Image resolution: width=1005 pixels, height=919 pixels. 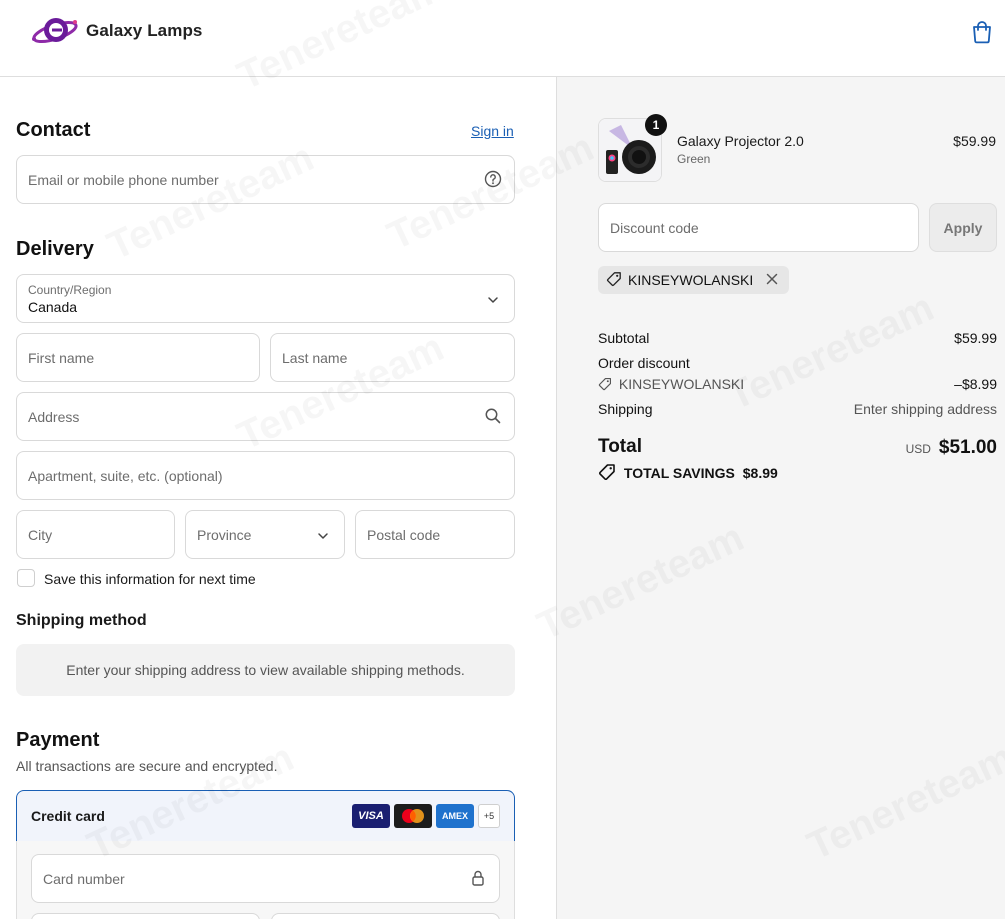 I want to click on sign-in-link: Sign in, so click(x=492, y=131).